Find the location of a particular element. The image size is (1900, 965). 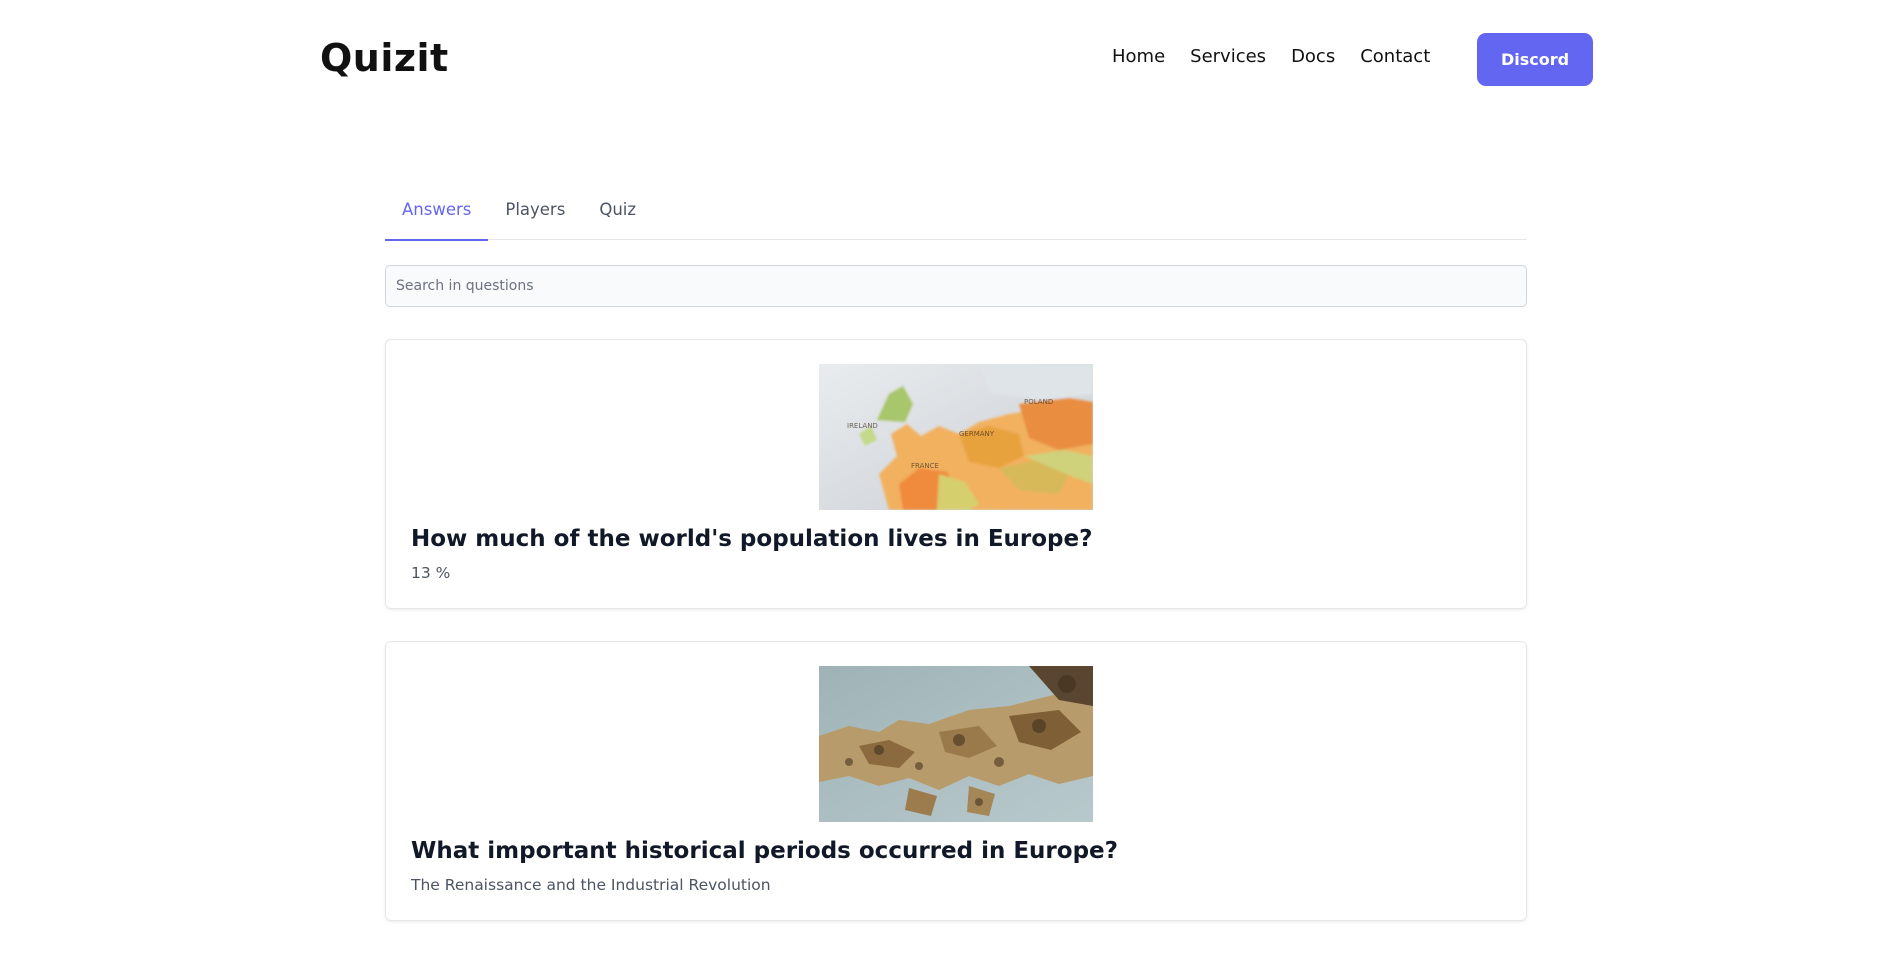

brand-logo: Quizit is located at coordinates (384, 58).